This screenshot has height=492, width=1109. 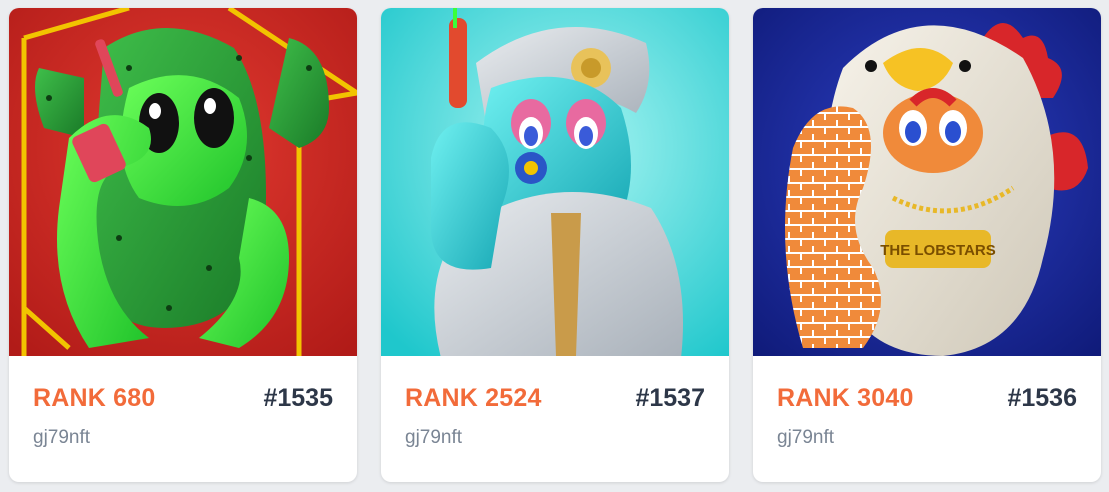 I want to click on card-header-row: RANK 3040 #1536, so click(x=927, y=398).